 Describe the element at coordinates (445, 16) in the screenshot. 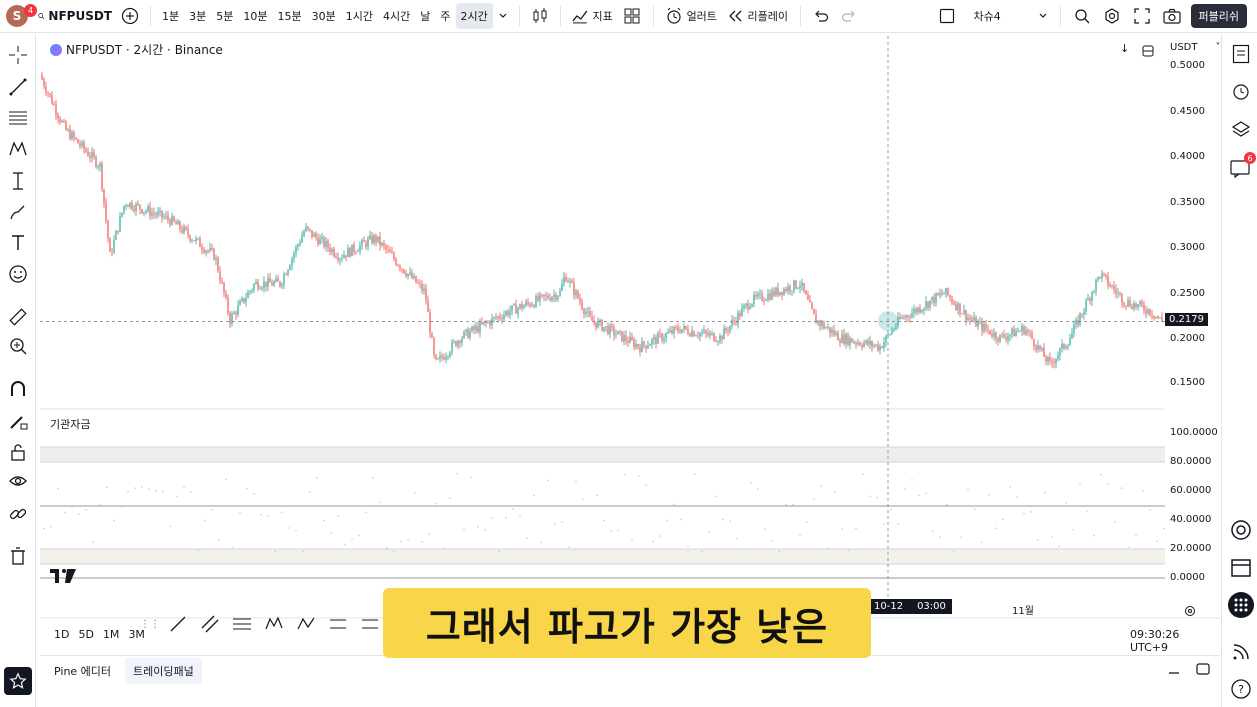

I see `interval-9: 주` at that location.